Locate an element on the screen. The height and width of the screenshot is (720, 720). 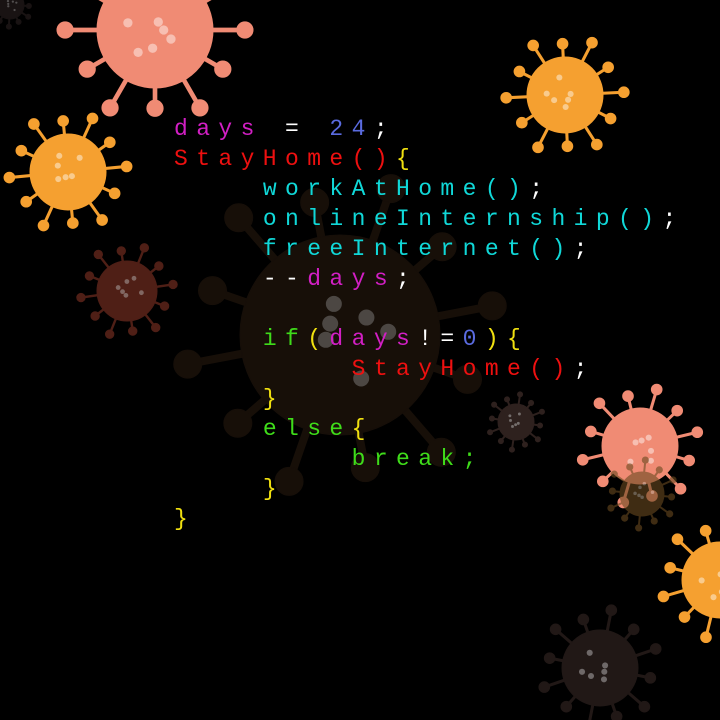
code-line: --days; is located at coordinates (429, 279).